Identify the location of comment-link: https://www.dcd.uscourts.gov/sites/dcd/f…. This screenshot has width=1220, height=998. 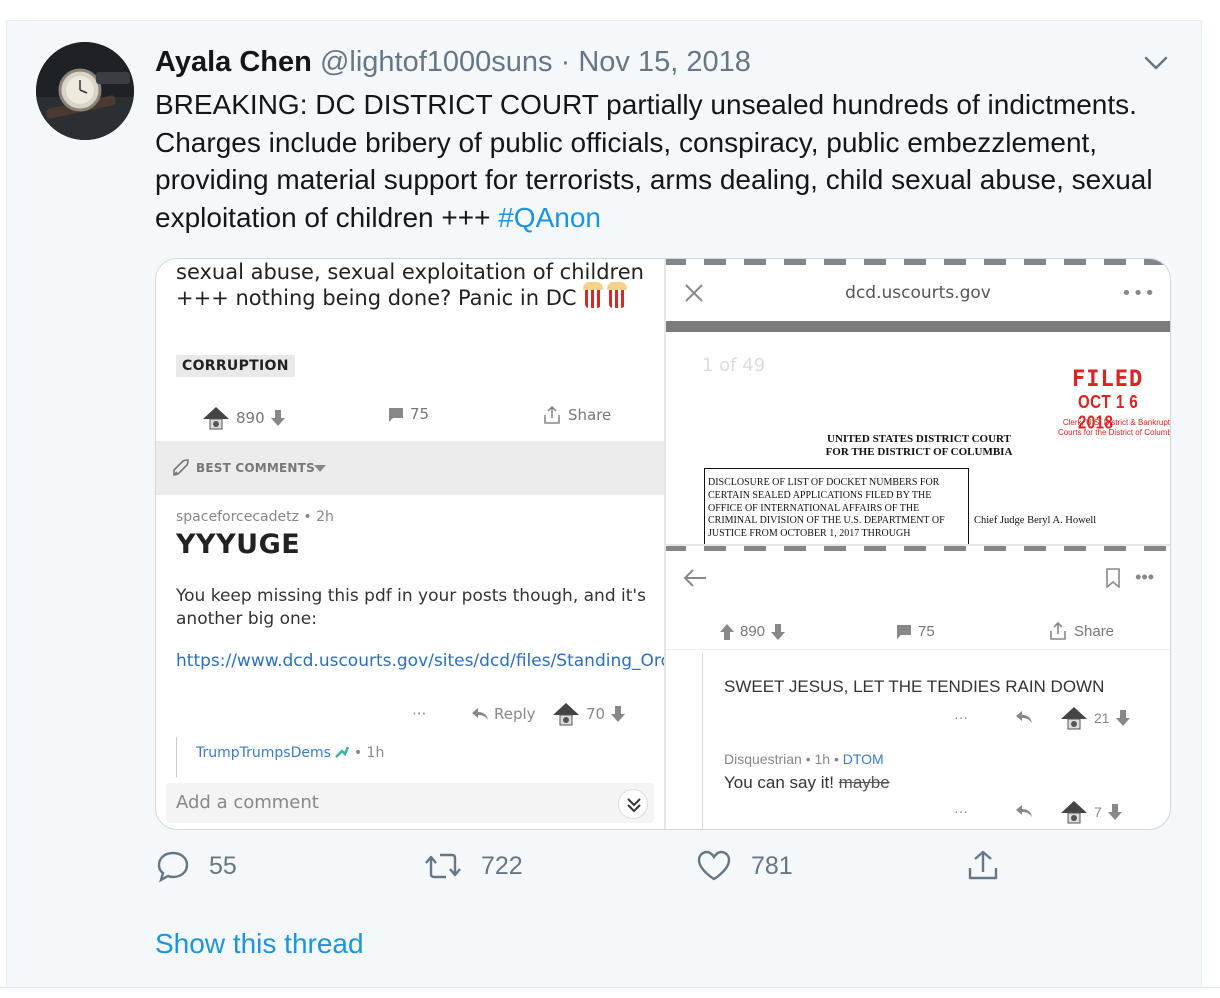
(539, 661).